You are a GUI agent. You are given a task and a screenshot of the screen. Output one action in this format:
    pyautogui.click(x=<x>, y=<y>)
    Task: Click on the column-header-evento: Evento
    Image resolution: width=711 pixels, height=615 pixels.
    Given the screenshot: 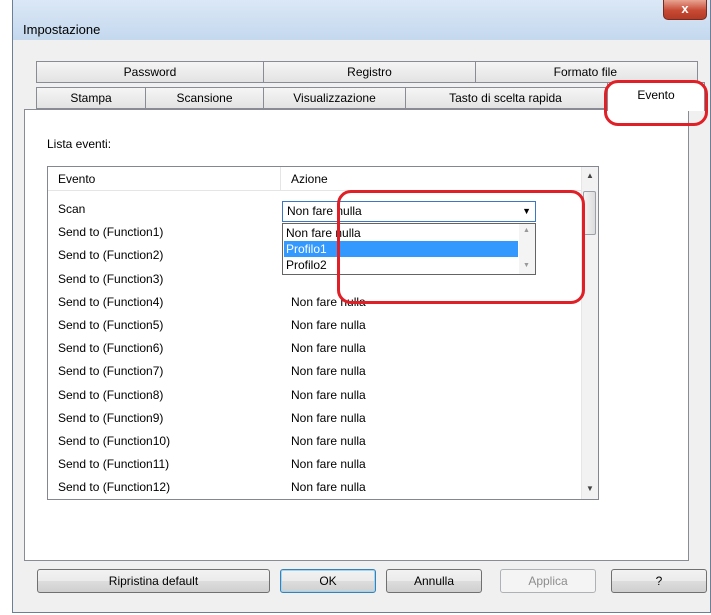 What is the action you would take?
    pyautogui.click(x=164, y=179)
    